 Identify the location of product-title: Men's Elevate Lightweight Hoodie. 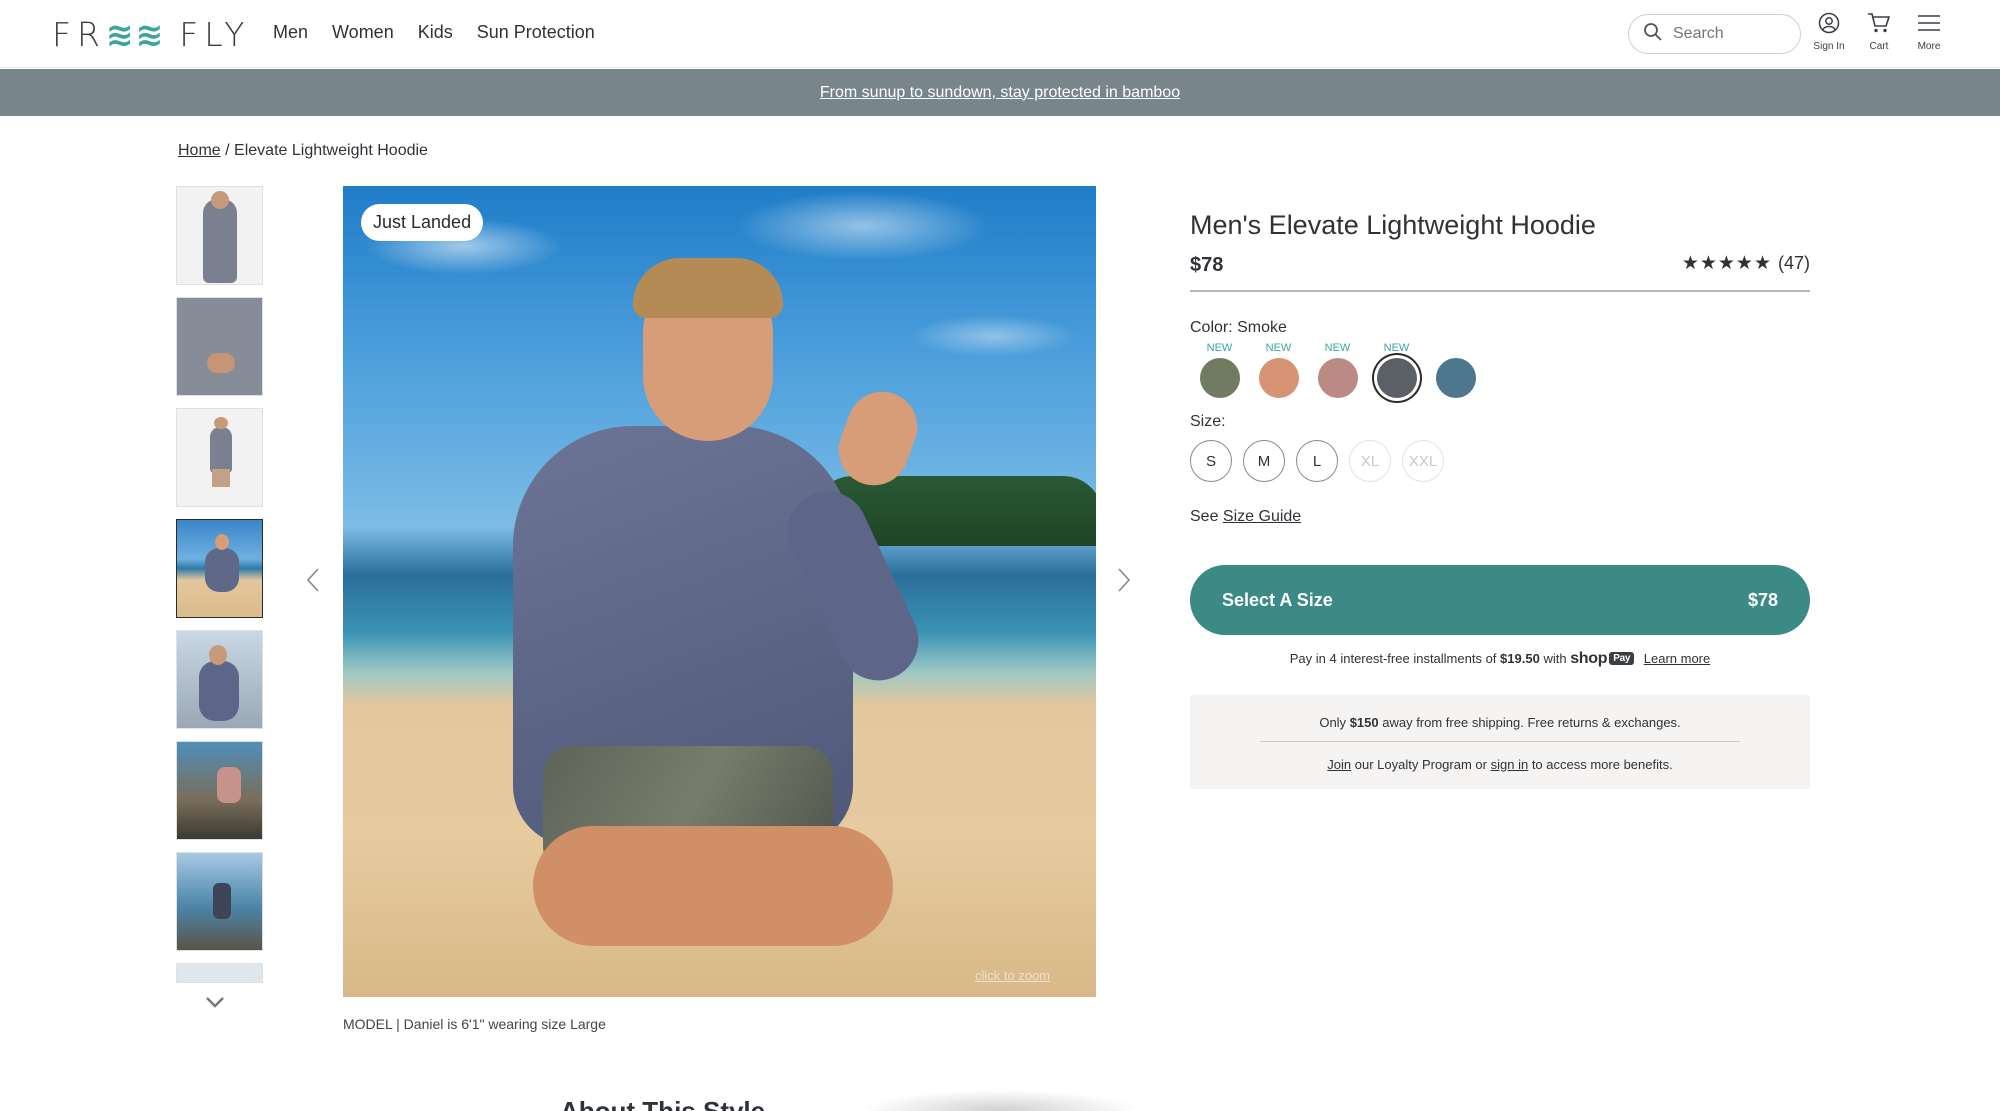
(1393, 225).